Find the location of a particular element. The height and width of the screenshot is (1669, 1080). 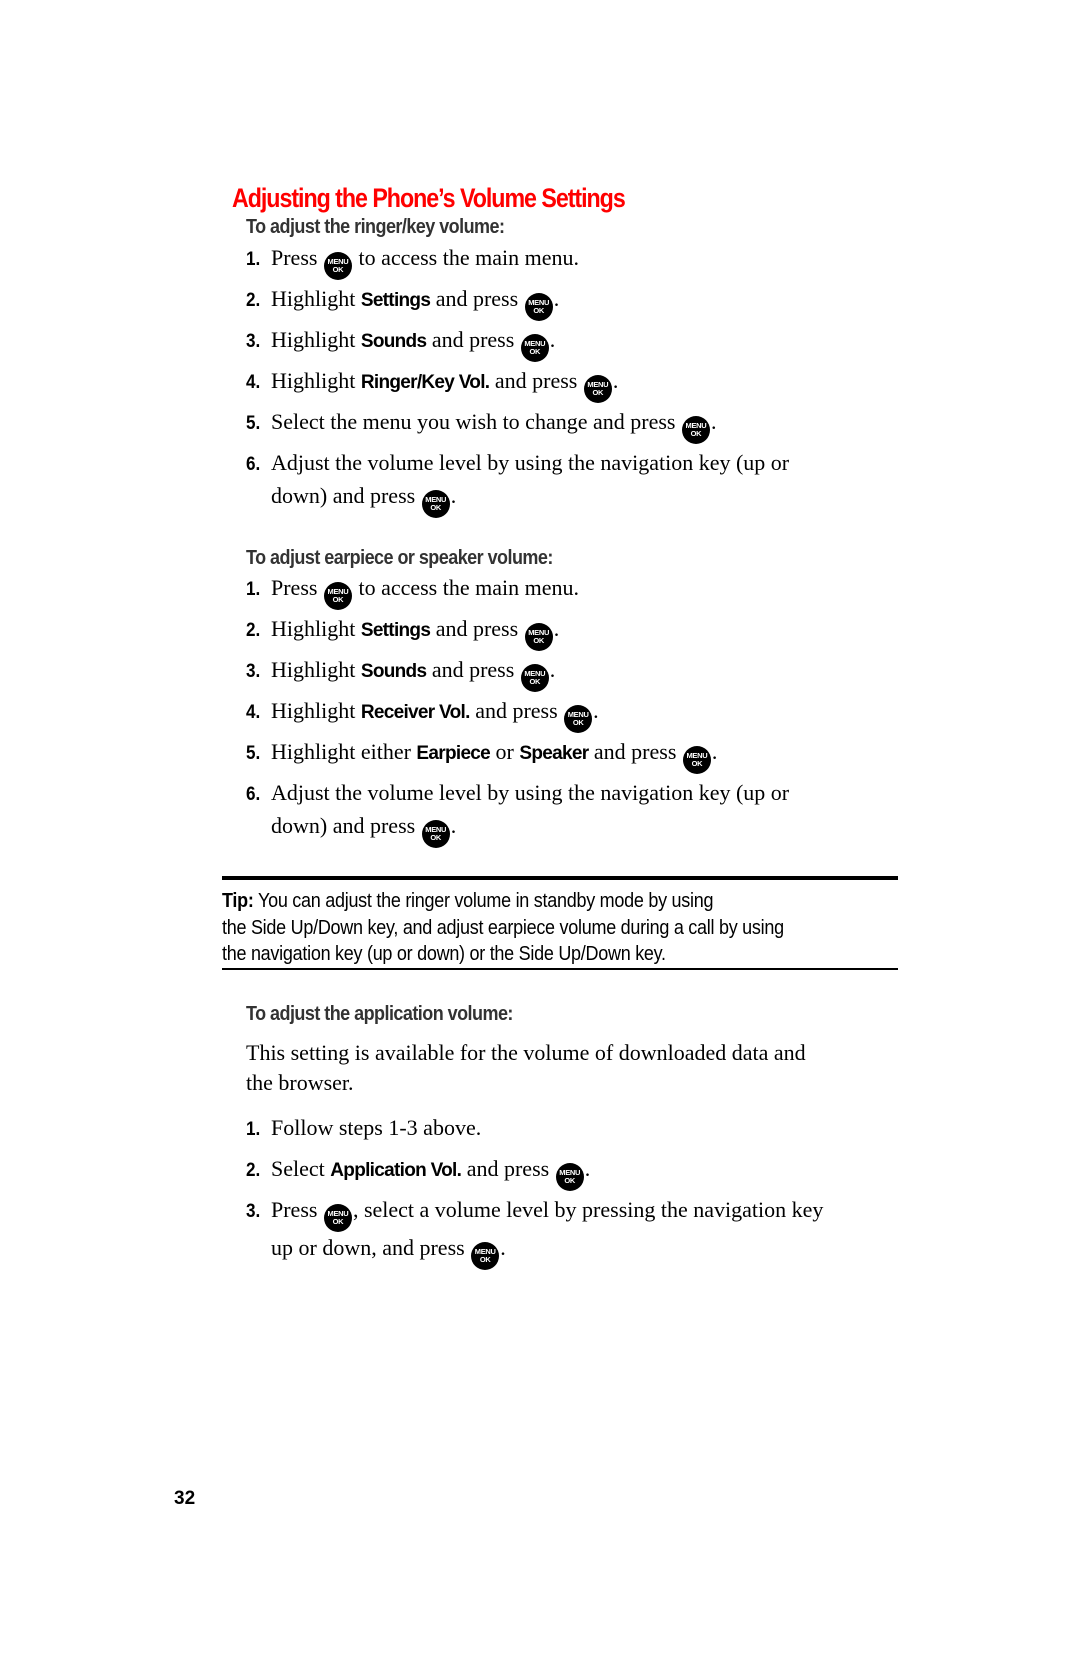

ringer-section-heading: To adjust the ringer/key volume: is located at coordinates (375, 227).